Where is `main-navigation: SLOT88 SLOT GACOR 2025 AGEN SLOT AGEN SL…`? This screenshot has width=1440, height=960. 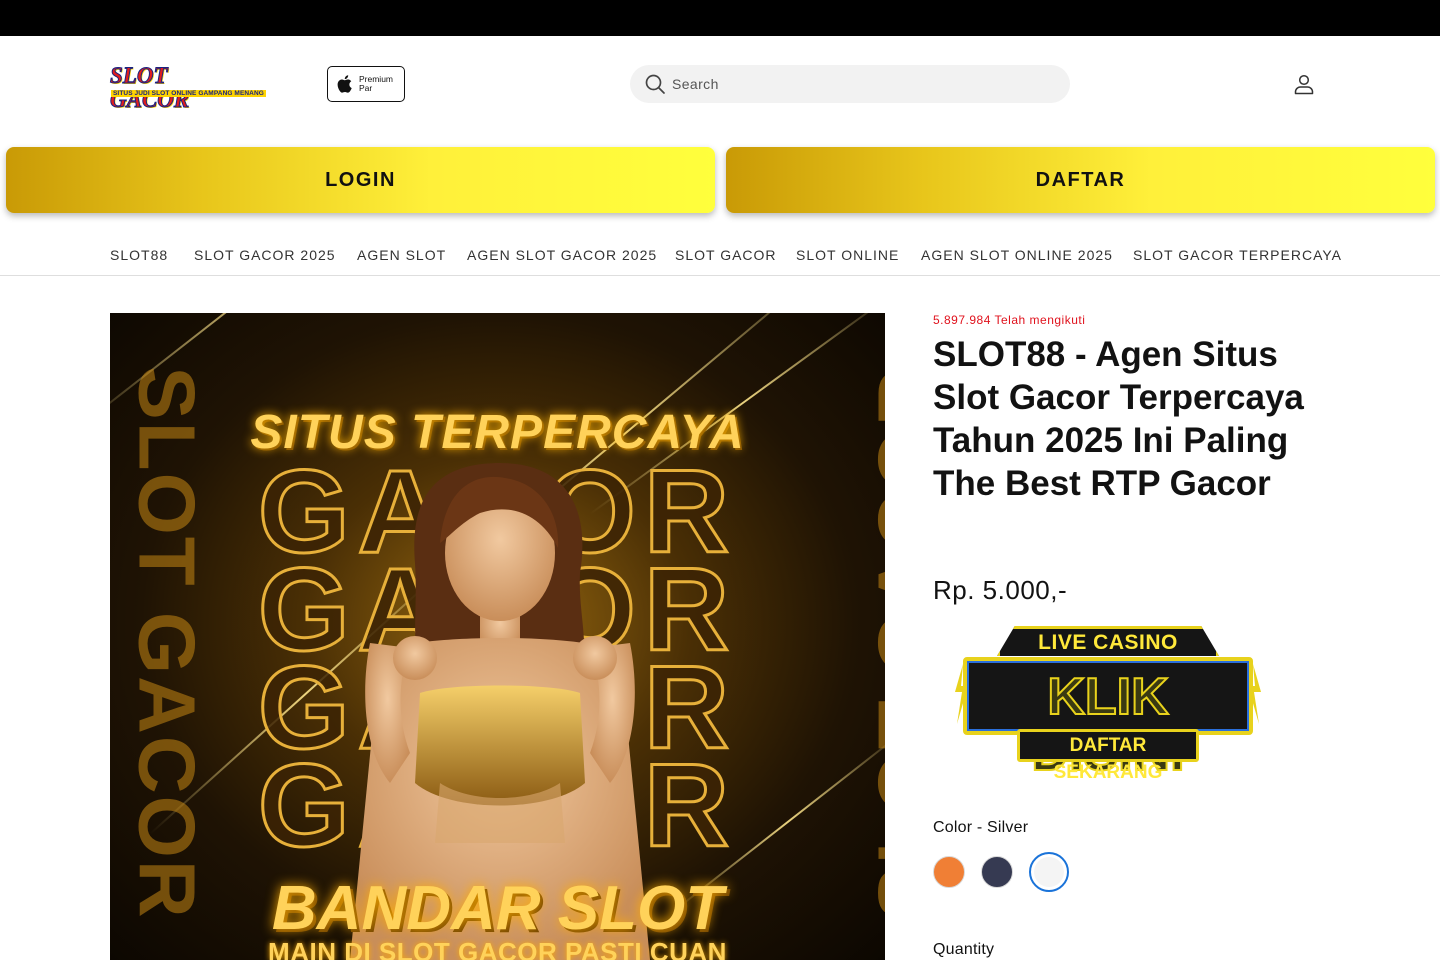 main-navigation: SLOT88 SLOT GACOR 2025 AGEN SLOT AGEN SL… is located at coordinates (720, 254).